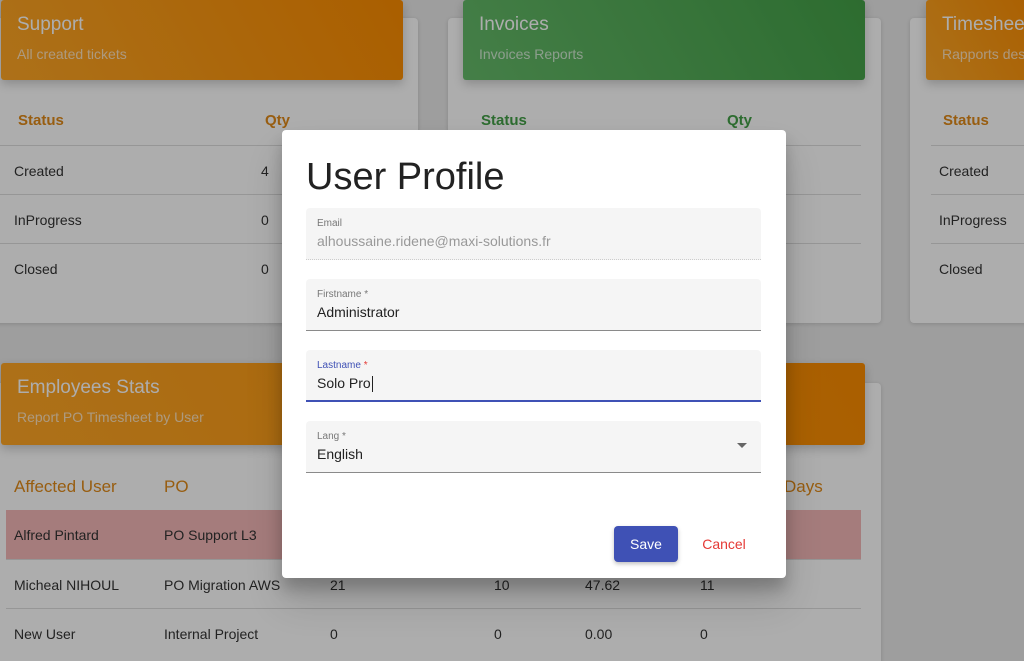  I want to click on lang-label: Lang *, so click(331, 436).